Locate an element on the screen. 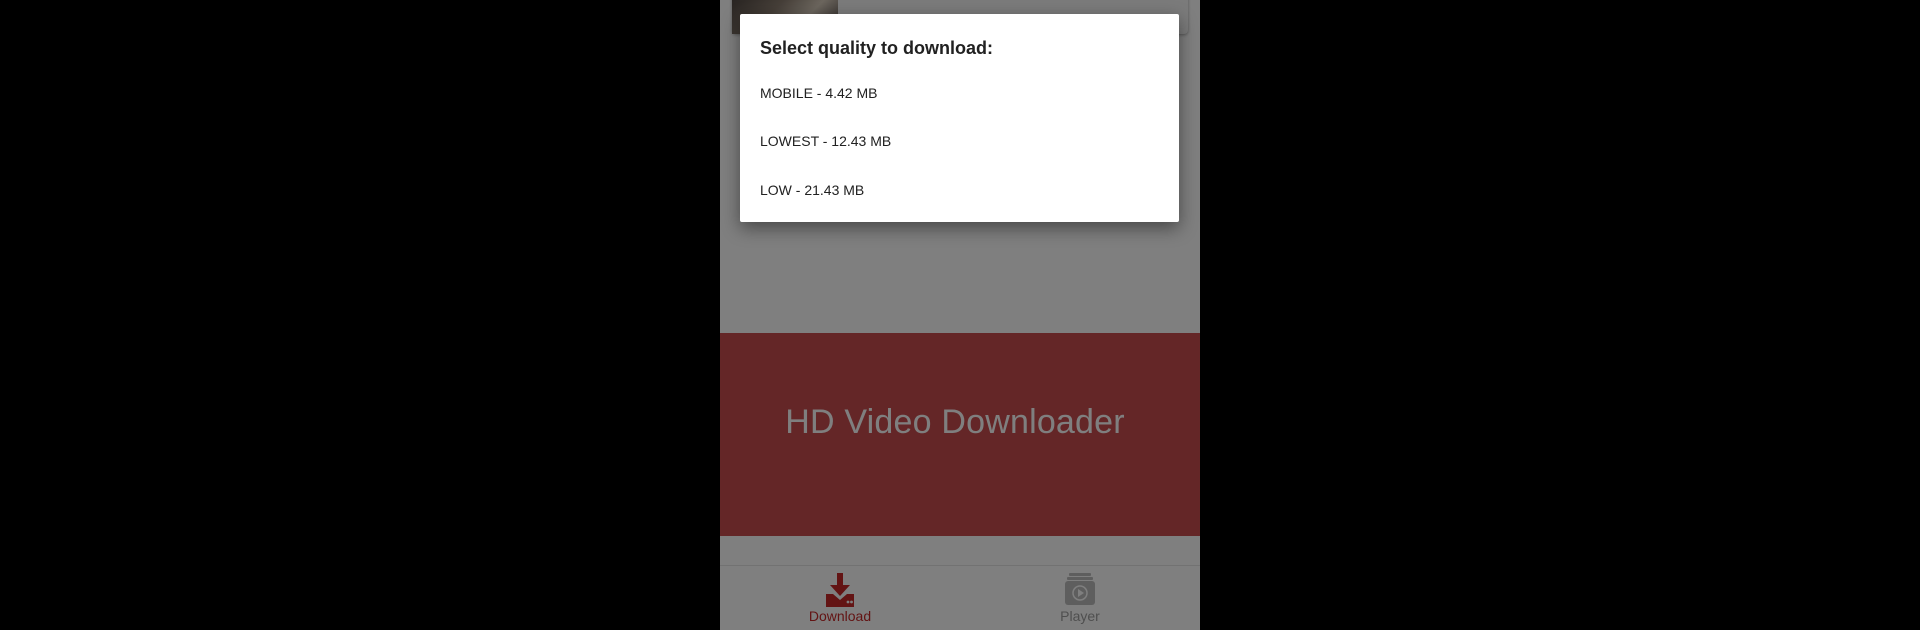 The height and width of the screenshot is (630, 1920). quality-option-low: LOW - 21.43 MB is located at coordinates (959, 190).